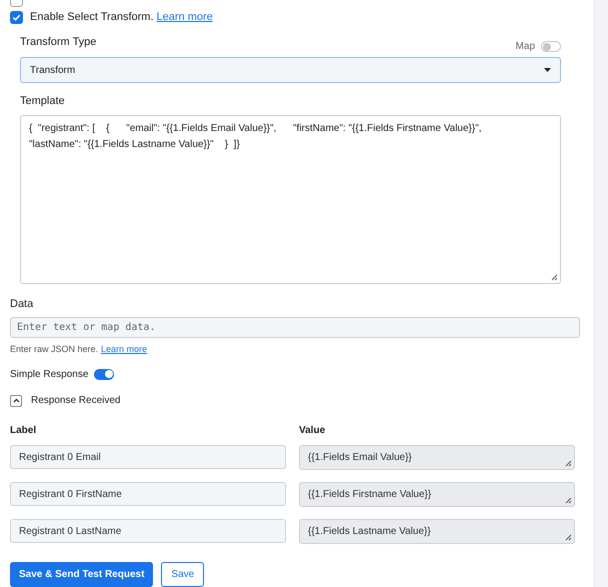 This screenshot has height=587, width=608. What do you see at coordinates (92, 17) in the screenshot?
I see `option-label: Enable Select Transform.` at bounding box center [92, 17].